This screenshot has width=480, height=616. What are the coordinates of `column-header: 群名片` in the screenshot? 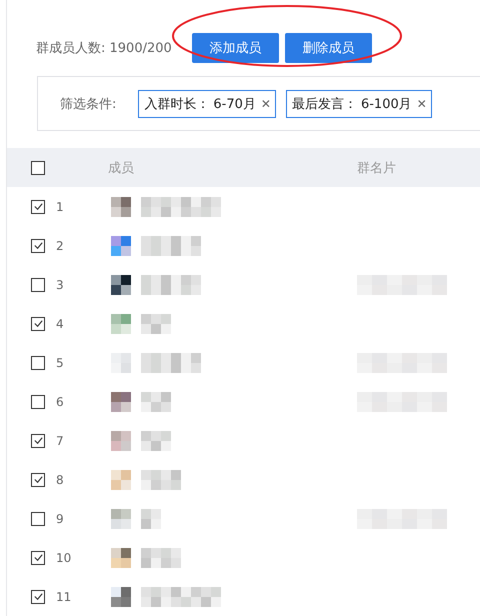 It's located at (376, 168).